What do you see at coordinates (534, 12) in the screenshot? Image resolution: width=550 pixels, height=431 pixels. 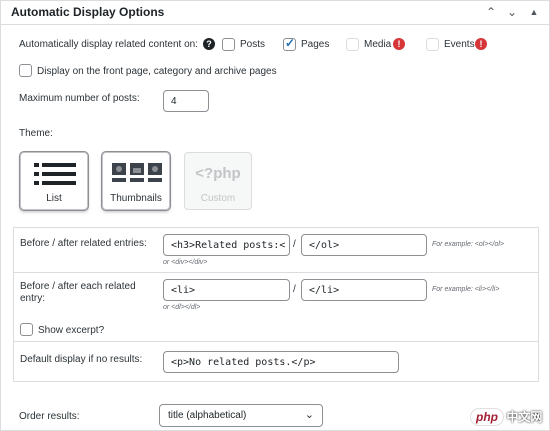 I see `collapse-toggle-icon: ▲` at bounding box center [534, 12].